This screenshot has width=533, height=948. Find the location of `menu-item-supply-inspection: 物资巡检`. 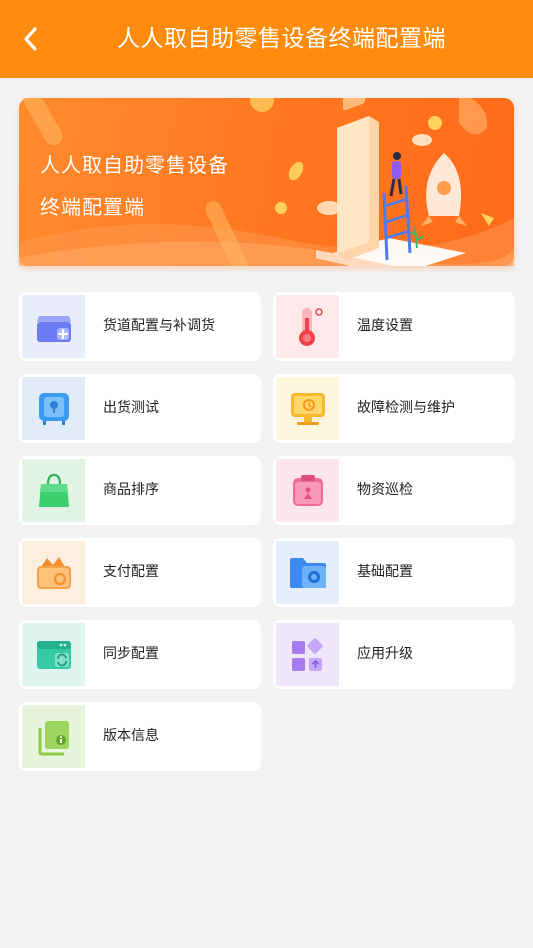

menu-item-supply-inspection: 物资巡检 is located at coordinates (394, 490).